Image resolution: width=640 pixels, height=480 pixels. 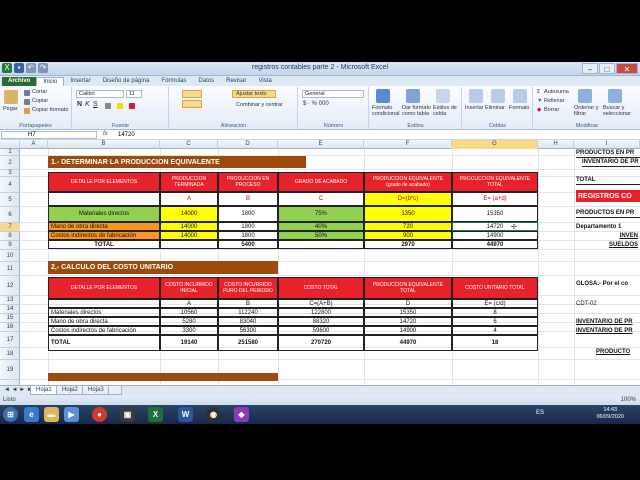 I want to click on section2-title: 2,- CALCULO DEL COSTO UNITARIO, so click(x=163, y=267).